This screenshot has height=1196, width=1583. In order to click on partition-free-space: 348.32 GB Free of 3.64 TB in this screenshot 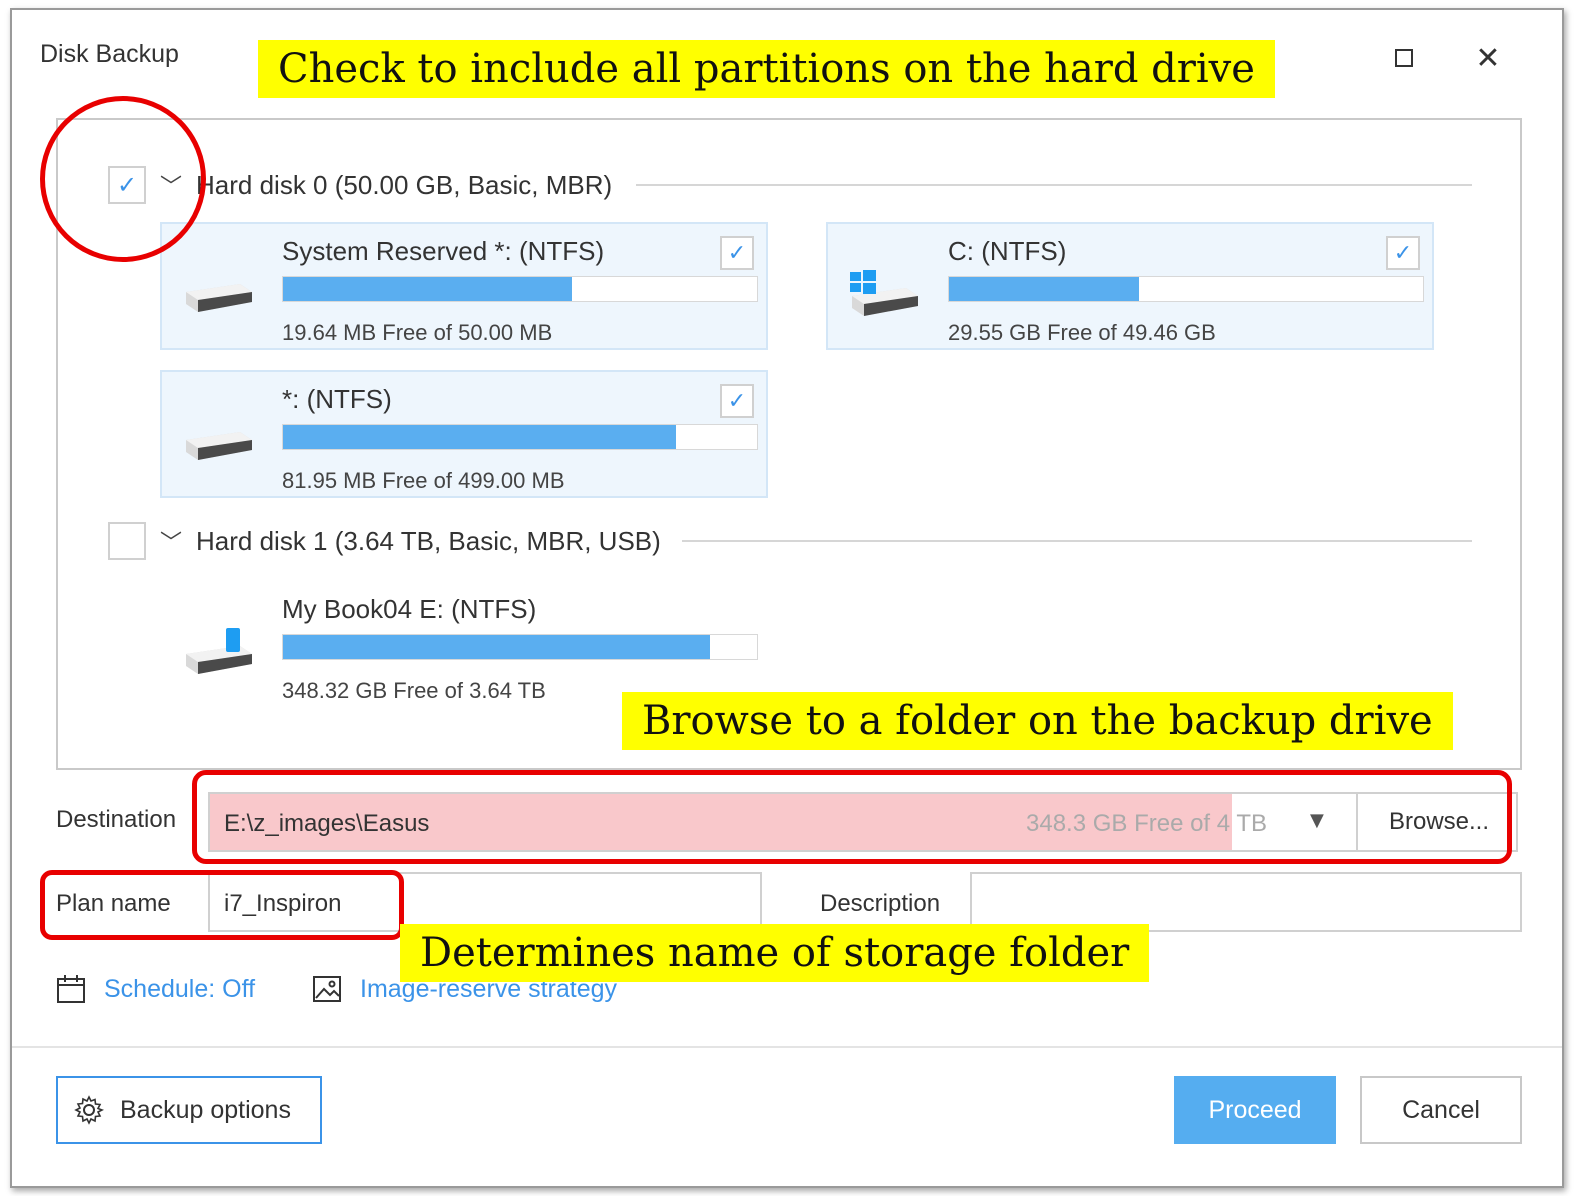, I will do `click(414, 690)`.